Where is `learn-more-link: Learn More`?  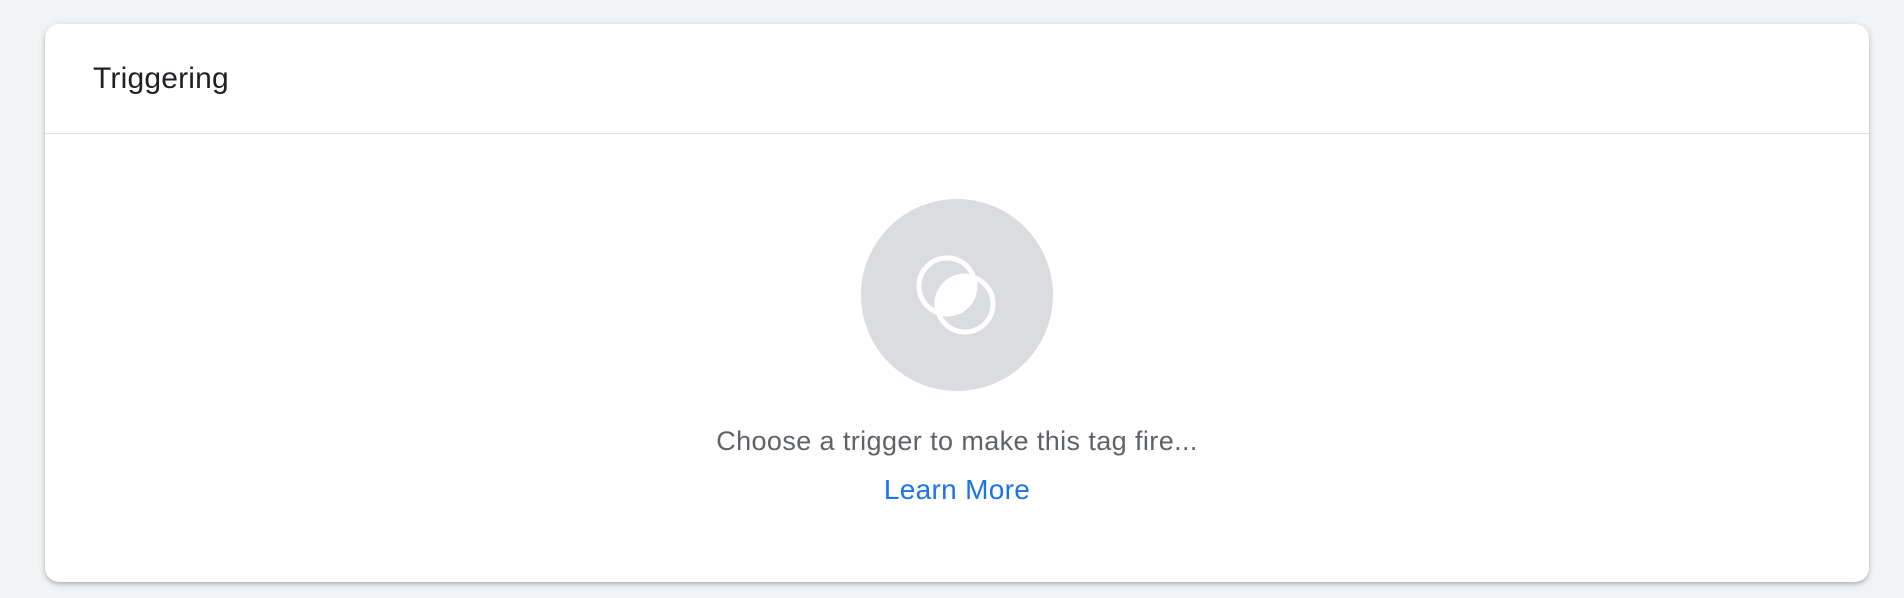
learn-more-link: Learn More is located at coordinates (957, 489).